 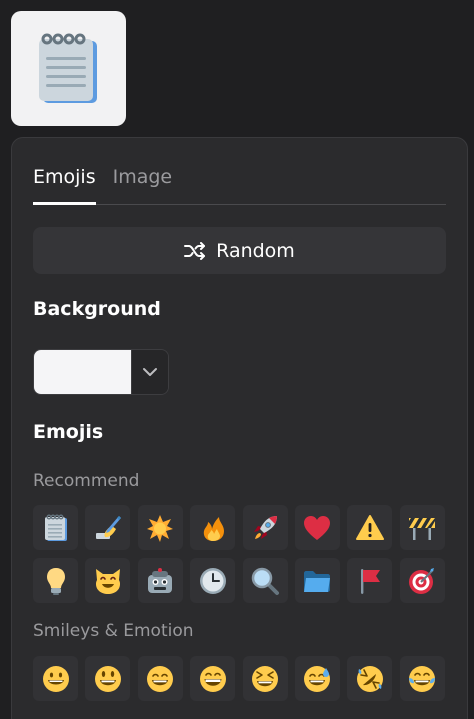 I want to click on chevron-down-icon, so click(x=150, y=372).